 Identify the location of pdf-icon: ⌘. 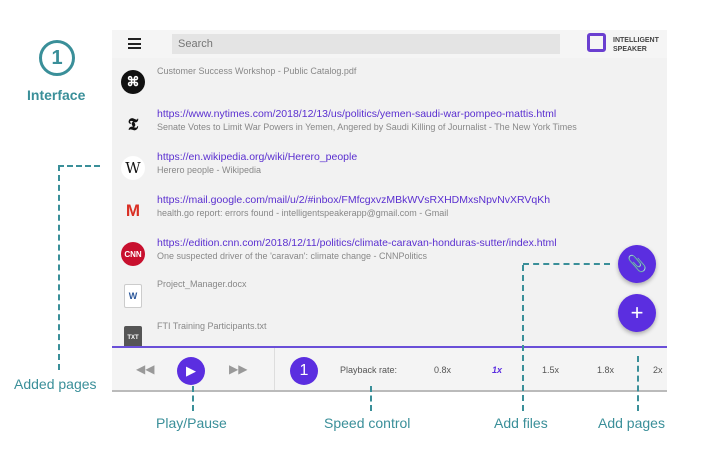
(133, 82).